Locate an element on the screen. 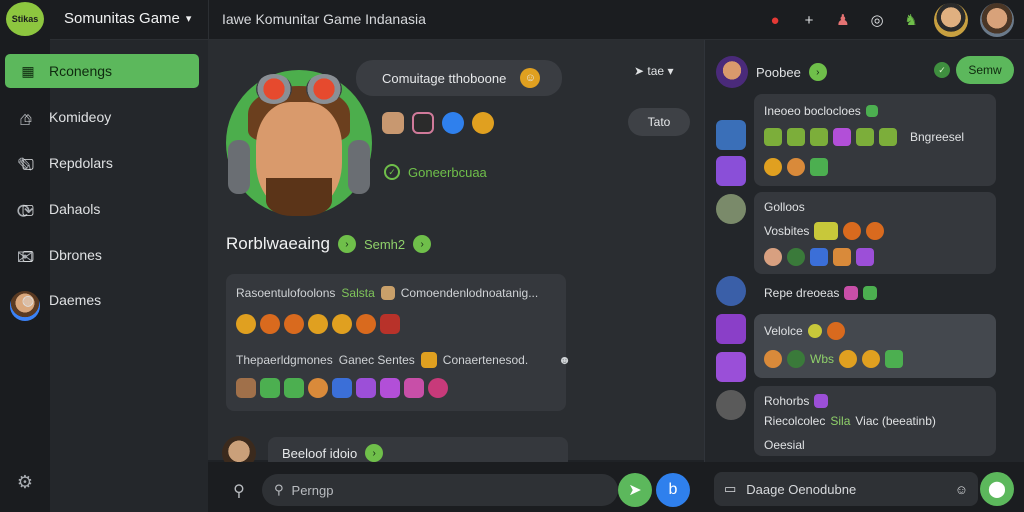 The width and height of the screenshot is (1024, 512). chat-message: Golloos Vosbites is located at coordinates (875, 233).